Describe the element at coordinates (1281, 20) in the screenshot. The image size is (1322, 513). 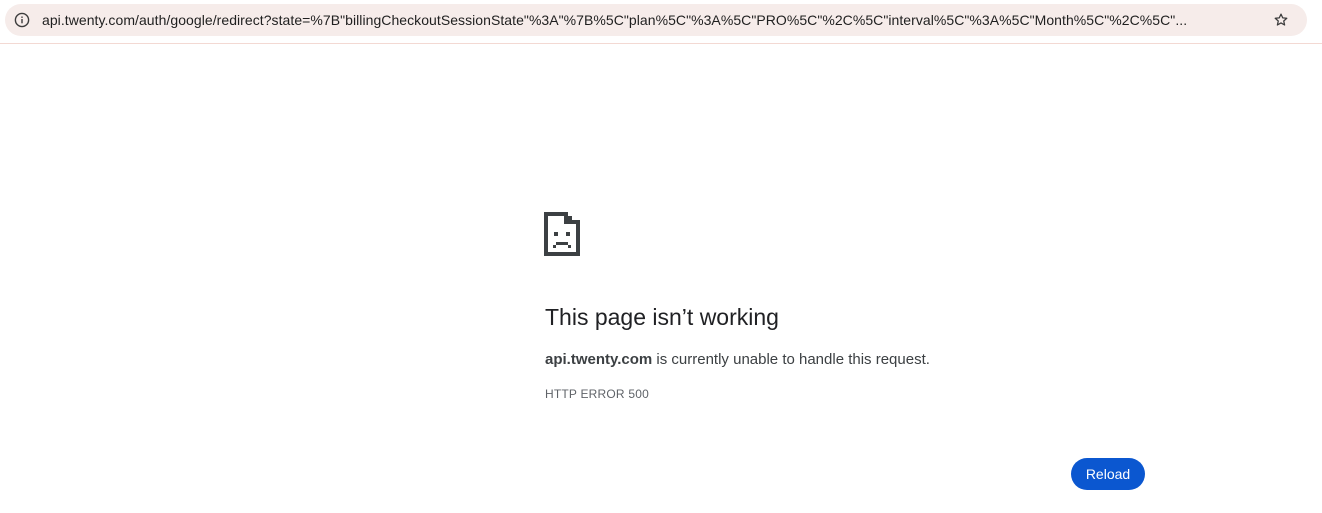
I see `bookmark-star-icon` at that location.